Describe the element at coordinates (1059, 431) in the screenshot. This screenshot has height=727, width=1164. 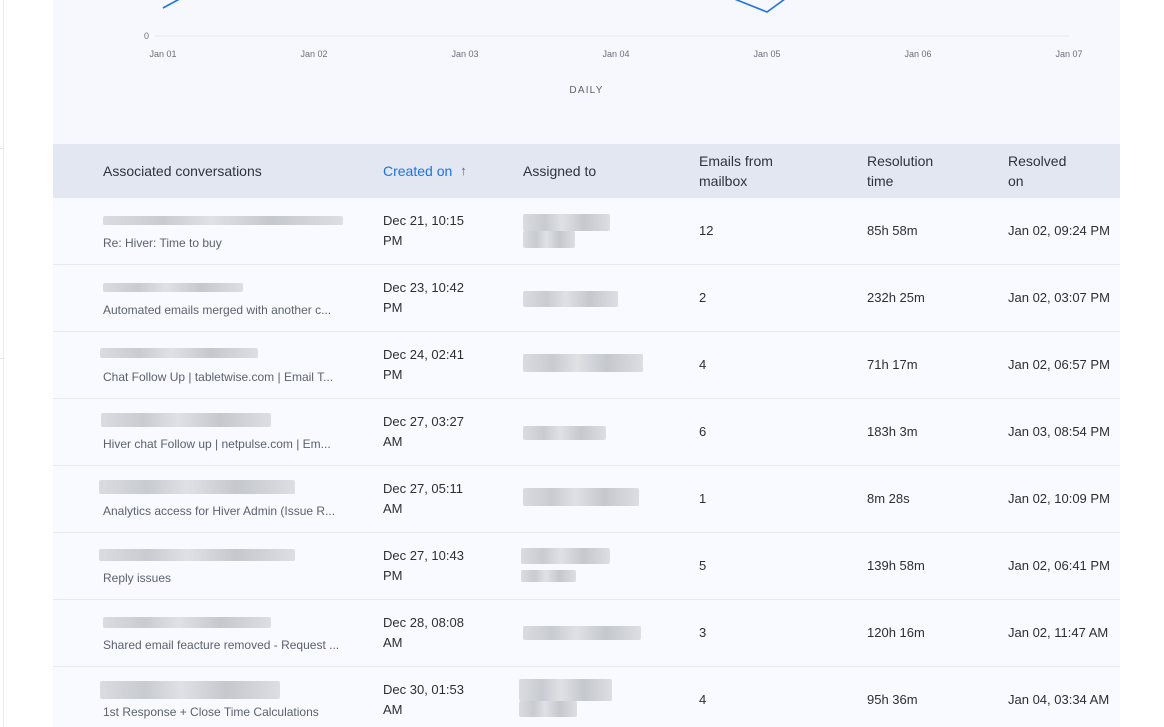
I see `resolved-on: Jan 03, 08:54 PM` at that location.